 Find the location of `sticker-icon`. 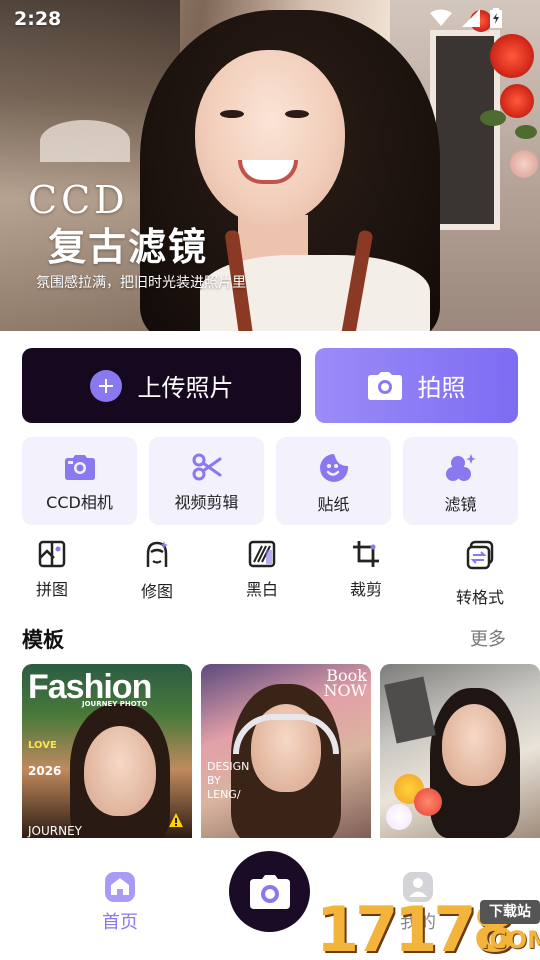

sticker-icon is located at coordinates (333, 468).